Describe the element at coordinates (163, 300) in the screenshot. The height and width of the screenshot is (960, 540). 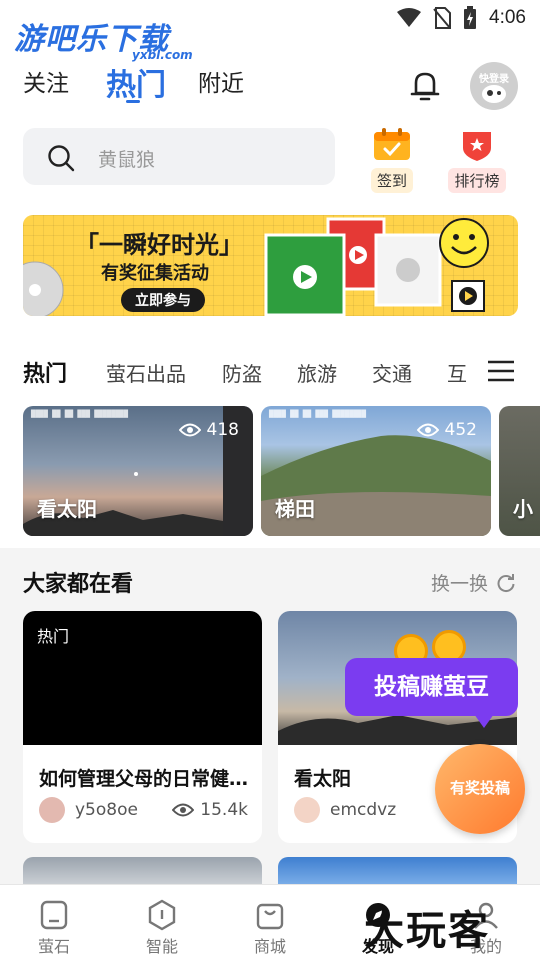
I see `banner-cta-button: 立即参与` at that location.